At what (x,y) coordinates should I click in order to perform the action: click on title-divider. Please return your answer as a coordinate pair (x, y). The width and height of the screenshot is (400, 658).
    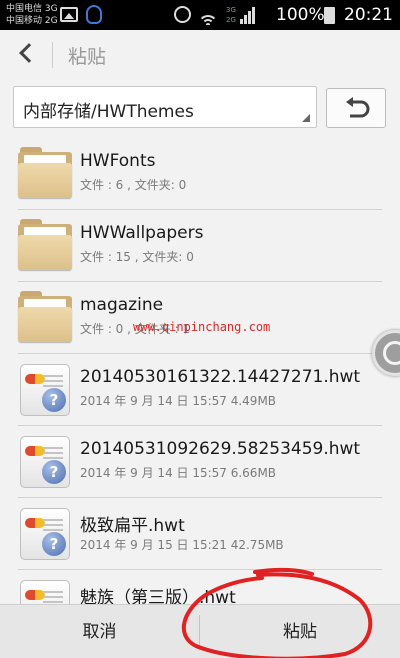
    Looking at the image, I should click on (52, 55).